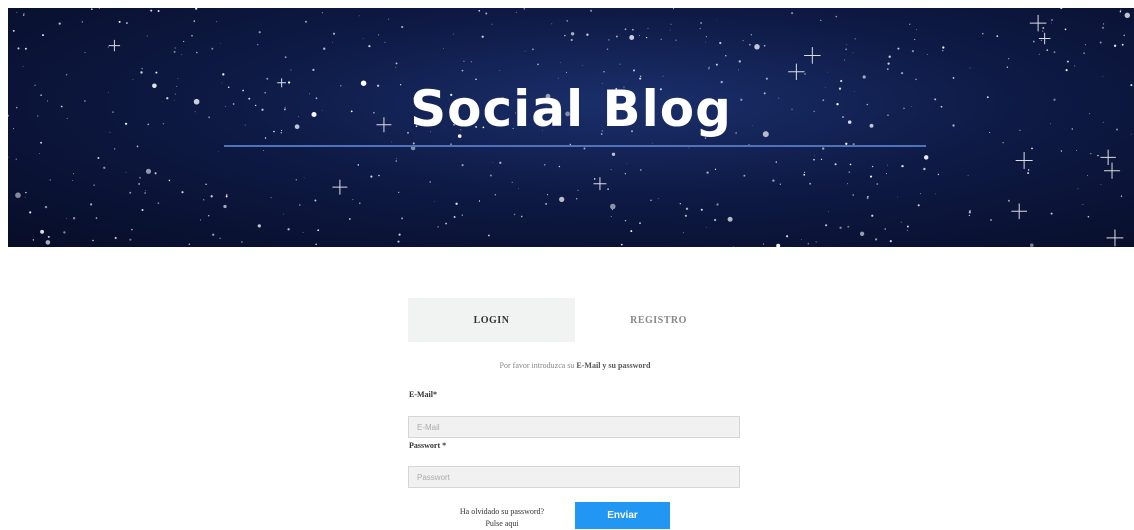 The image size is (1134, 530). What do you see at coordinates (491, 320) in the screenshot?
I see `tab-login: LOGIN` at bounding box center [491, 320].